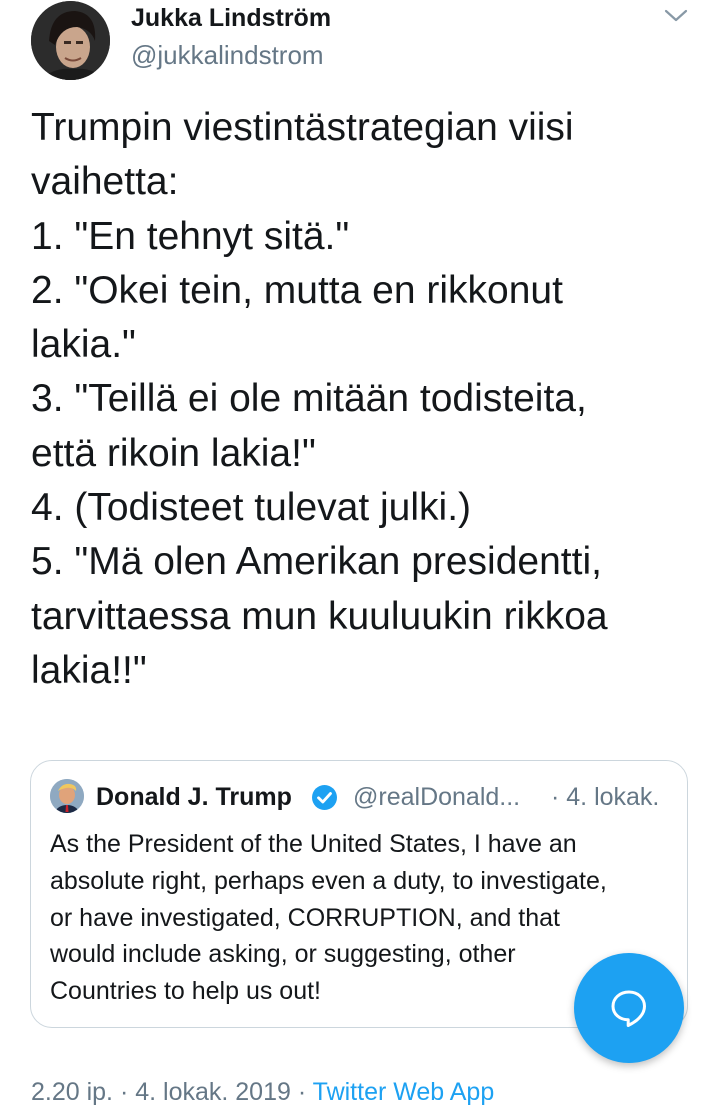 The width and height of the screenshot is (720, 1107). I want to click on compose-reply-button, so click(629, 1008).